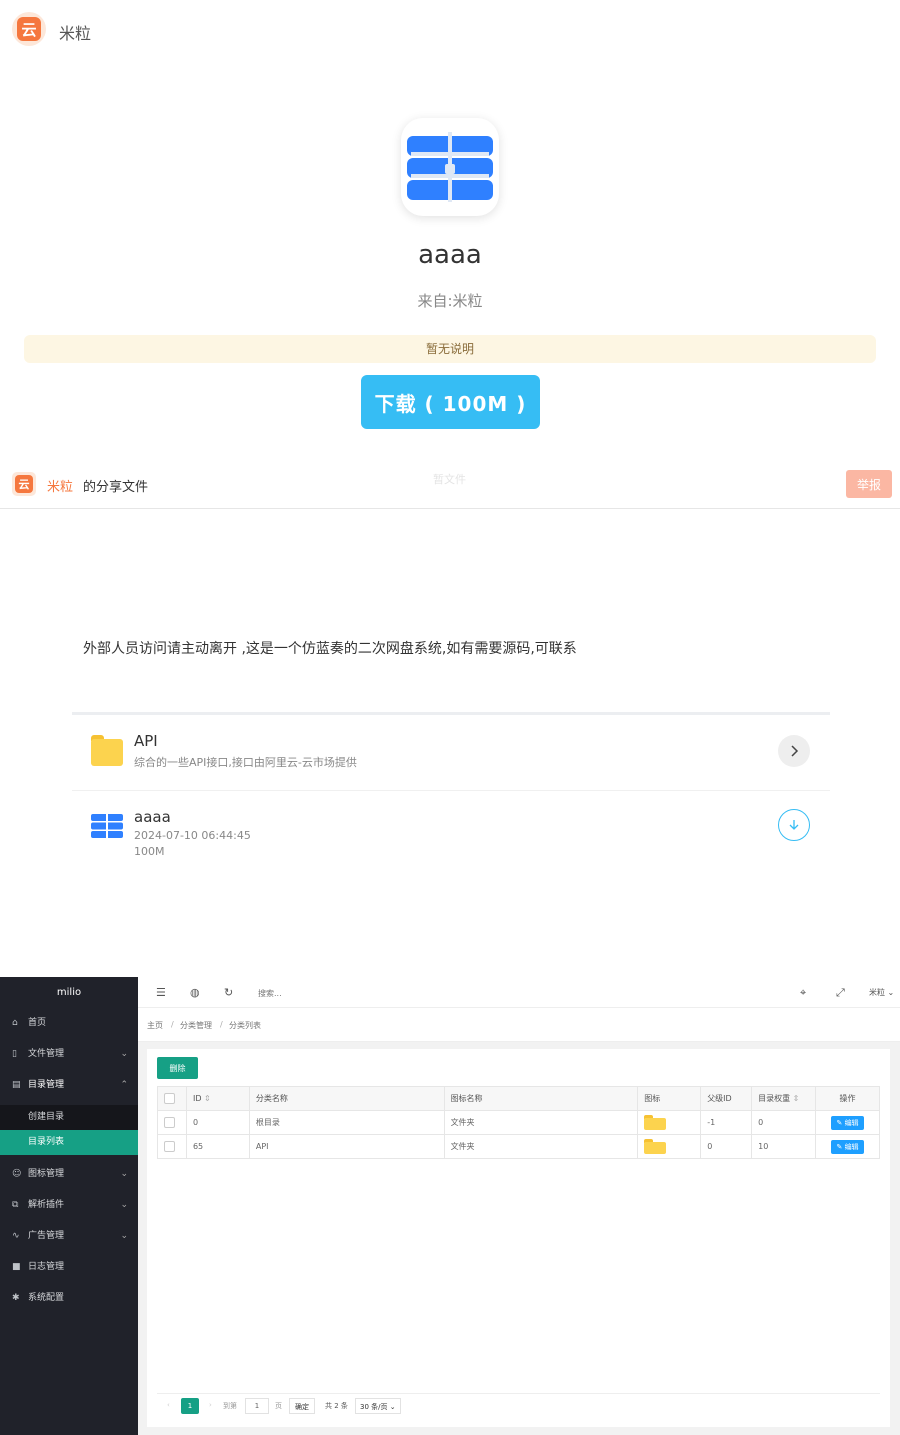 This screenshot has height=1435, width=900. What do you see at coordinates (450, 484) in the screenshot?
I see `share-header: 云 米粒 的分享文件 暂文件 举报` at bounding box center [450, 484].